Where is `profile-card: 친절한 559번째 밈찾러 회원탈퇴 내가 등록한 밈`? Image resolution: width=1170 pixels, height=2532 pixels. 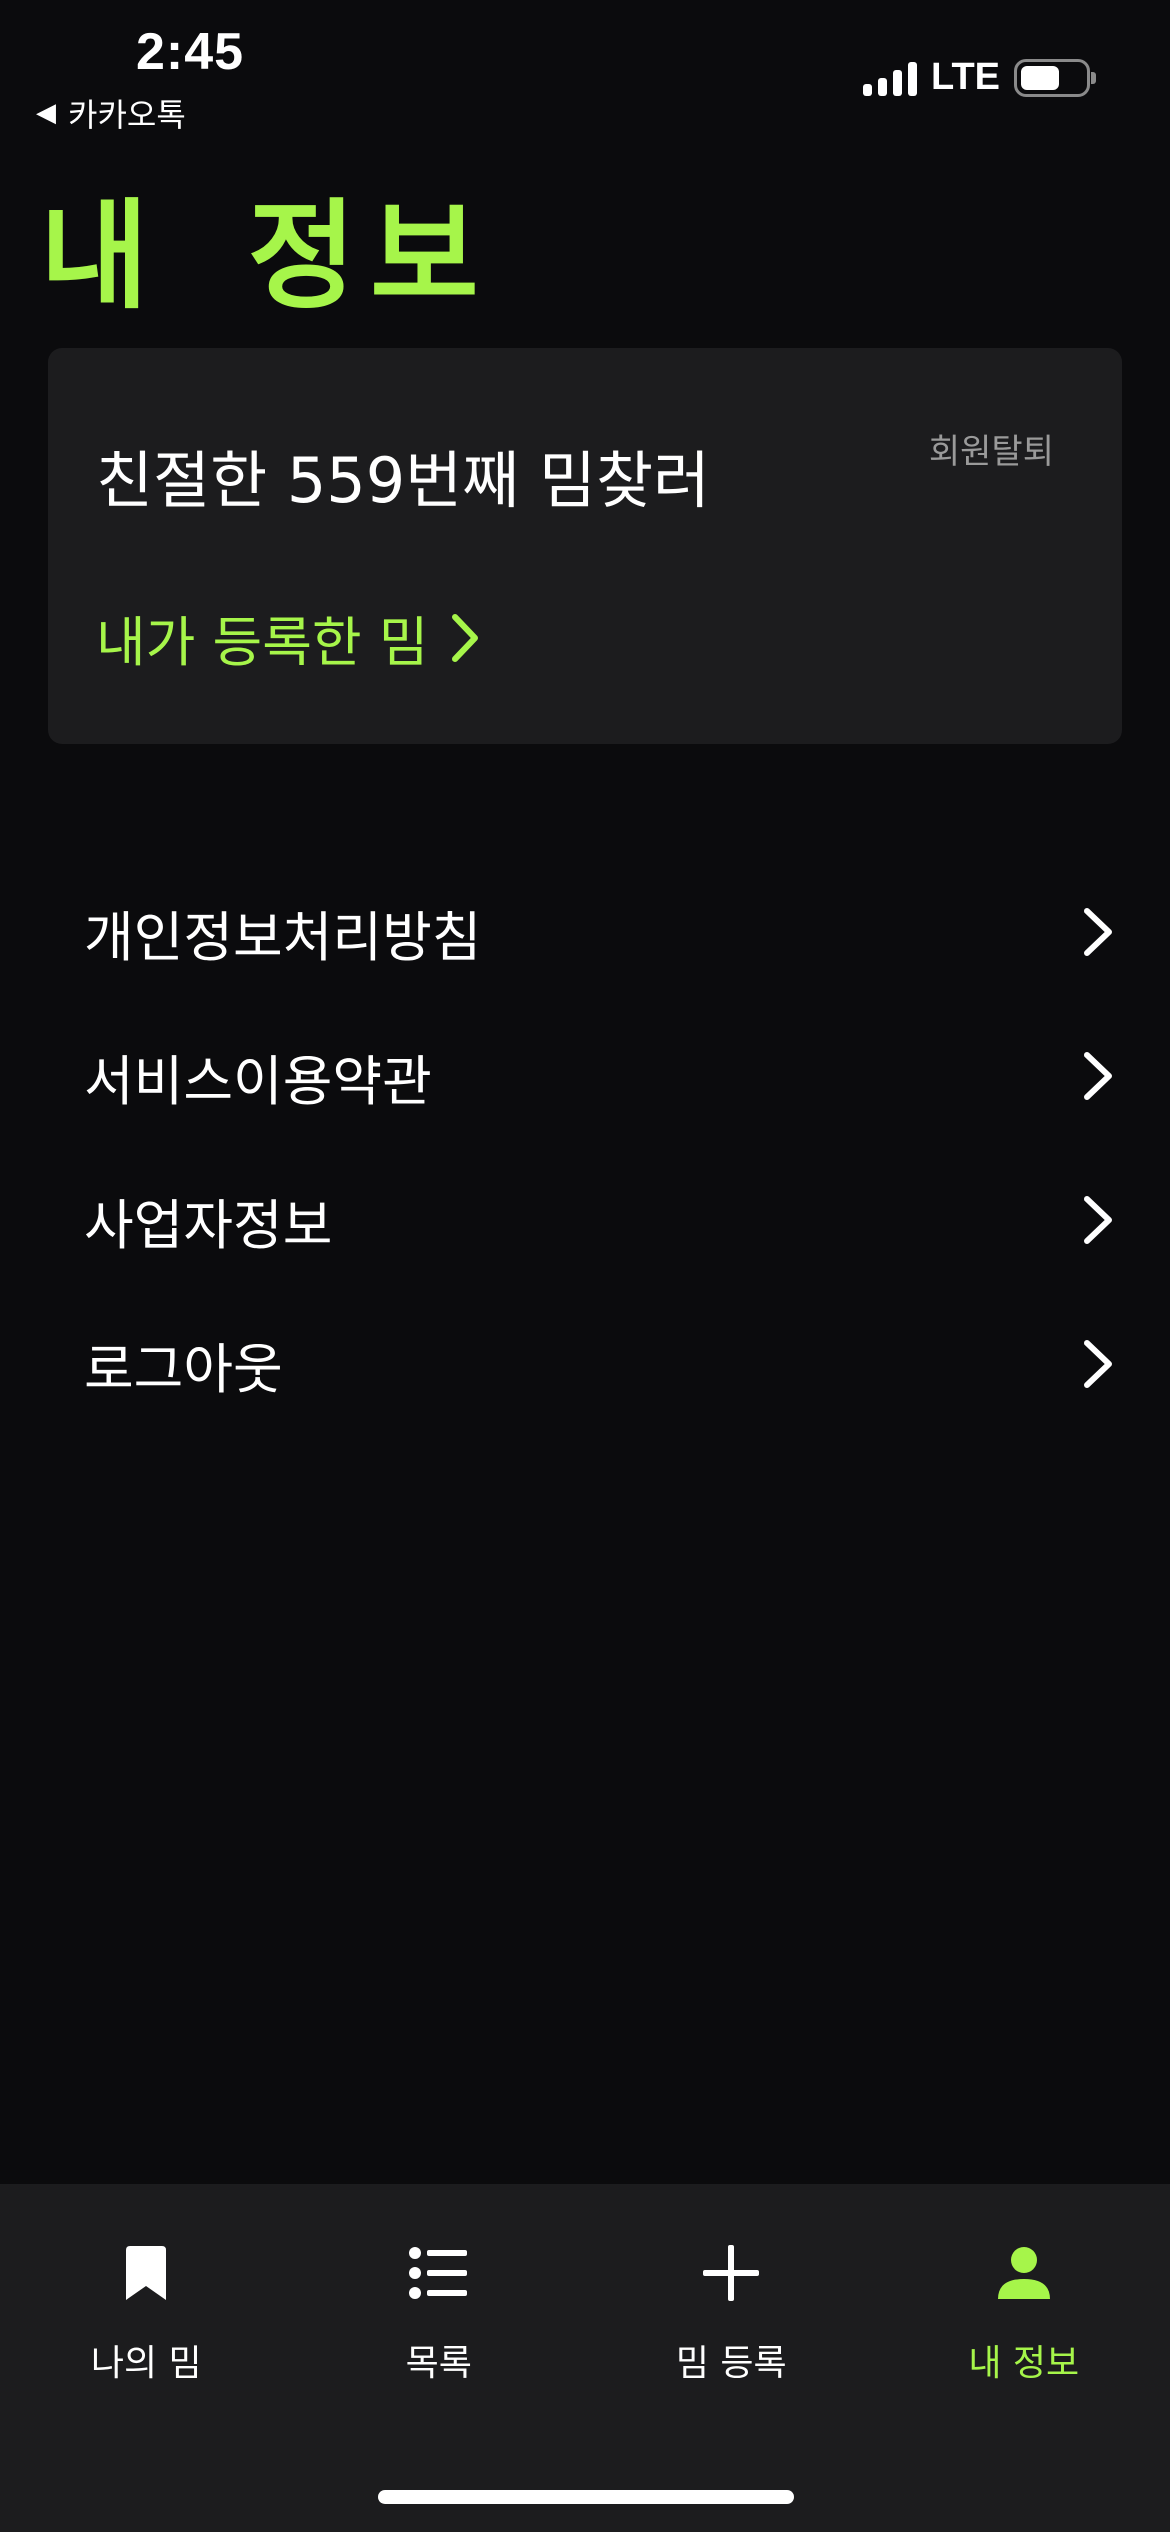
profile-card: 친절한 559번째 밈찾러 회원탈퇴 내가 등록한 밈 is located at coordinates (585, 546).